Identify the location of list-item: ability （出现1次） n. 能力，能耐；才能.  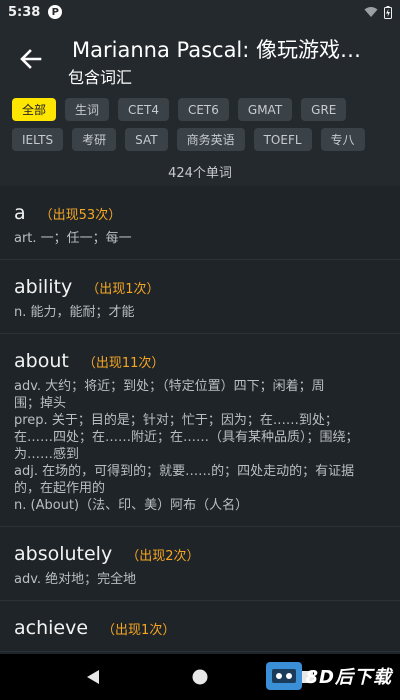
(200, 297).